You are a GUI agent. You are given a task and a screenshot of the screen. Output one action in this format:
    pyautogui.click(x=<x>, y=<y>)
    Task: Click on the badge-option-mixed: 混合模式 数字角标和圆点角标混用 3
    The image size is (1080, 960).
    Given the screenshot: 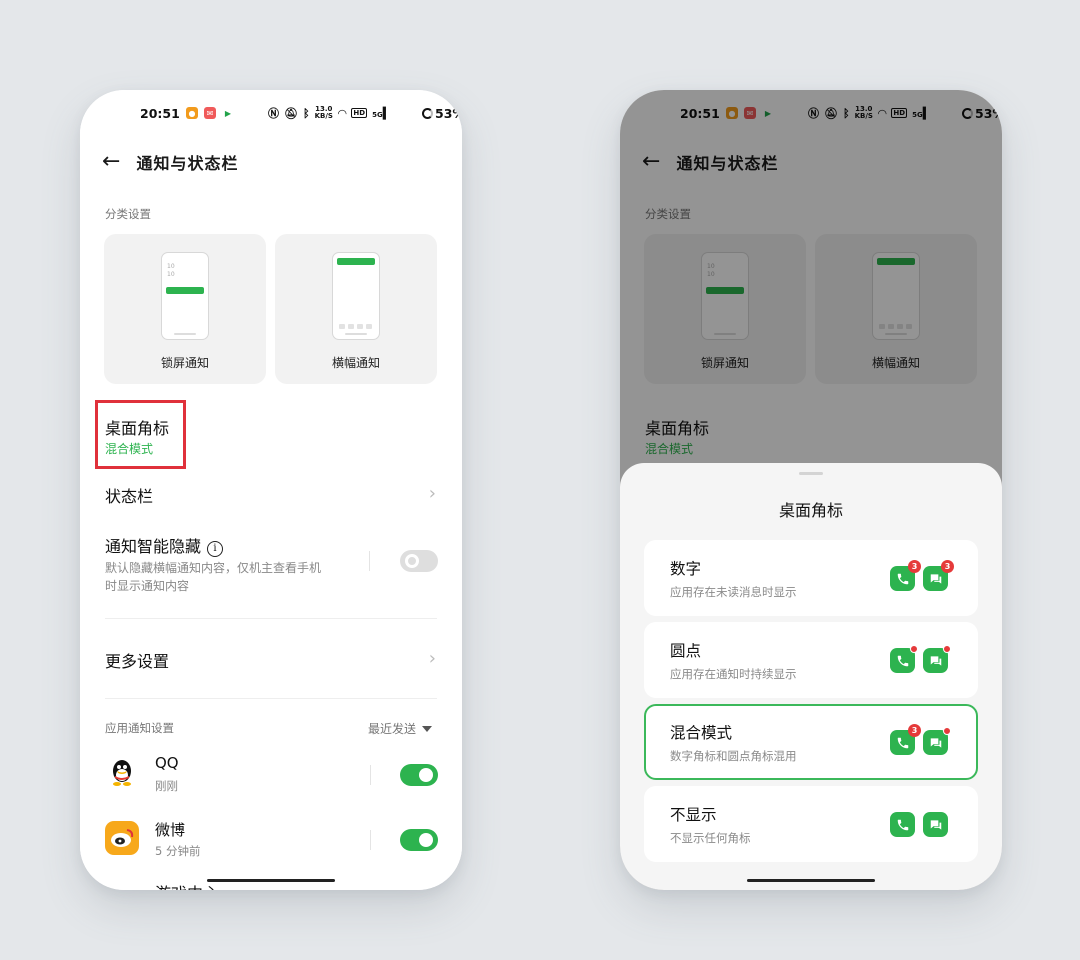 What is the action you would take?
    pyautogui.click(x=811, y=742)
    